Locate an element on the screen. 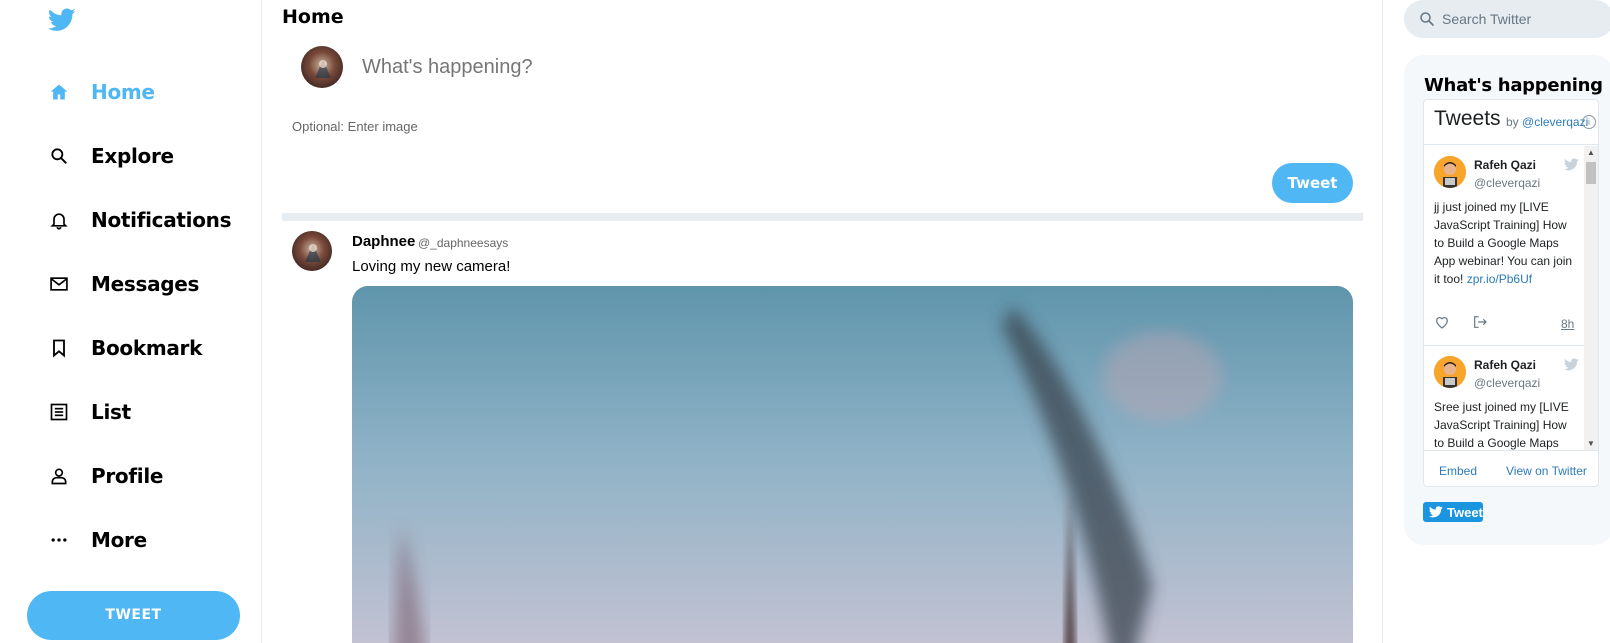 The height and width of the screenshot is (643, 1610). share-tweet-button: Tweet is located at coordinates (1453, 512).